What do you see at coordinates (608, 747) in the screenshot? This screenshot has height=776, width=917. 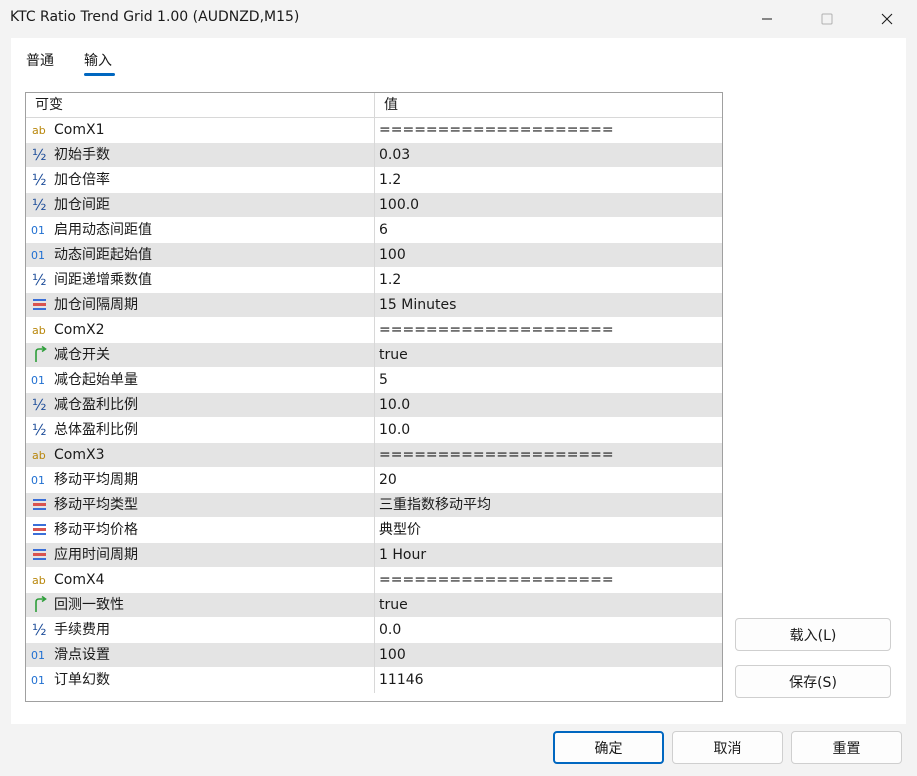 I see `ok-button: 确定` at bounding box center [608, 747].